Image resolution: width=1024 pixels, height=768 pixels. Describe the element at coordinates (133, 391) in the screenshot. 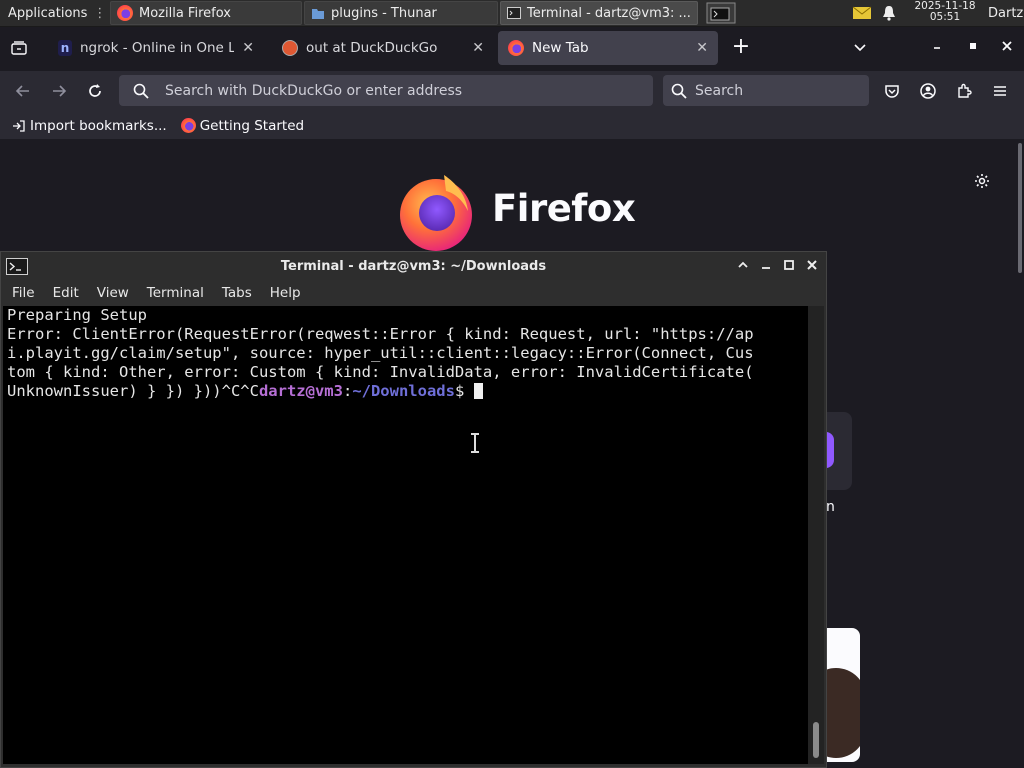

I see `terminal-line: UnknownIssuer) } }) }))^C^C` at that location.